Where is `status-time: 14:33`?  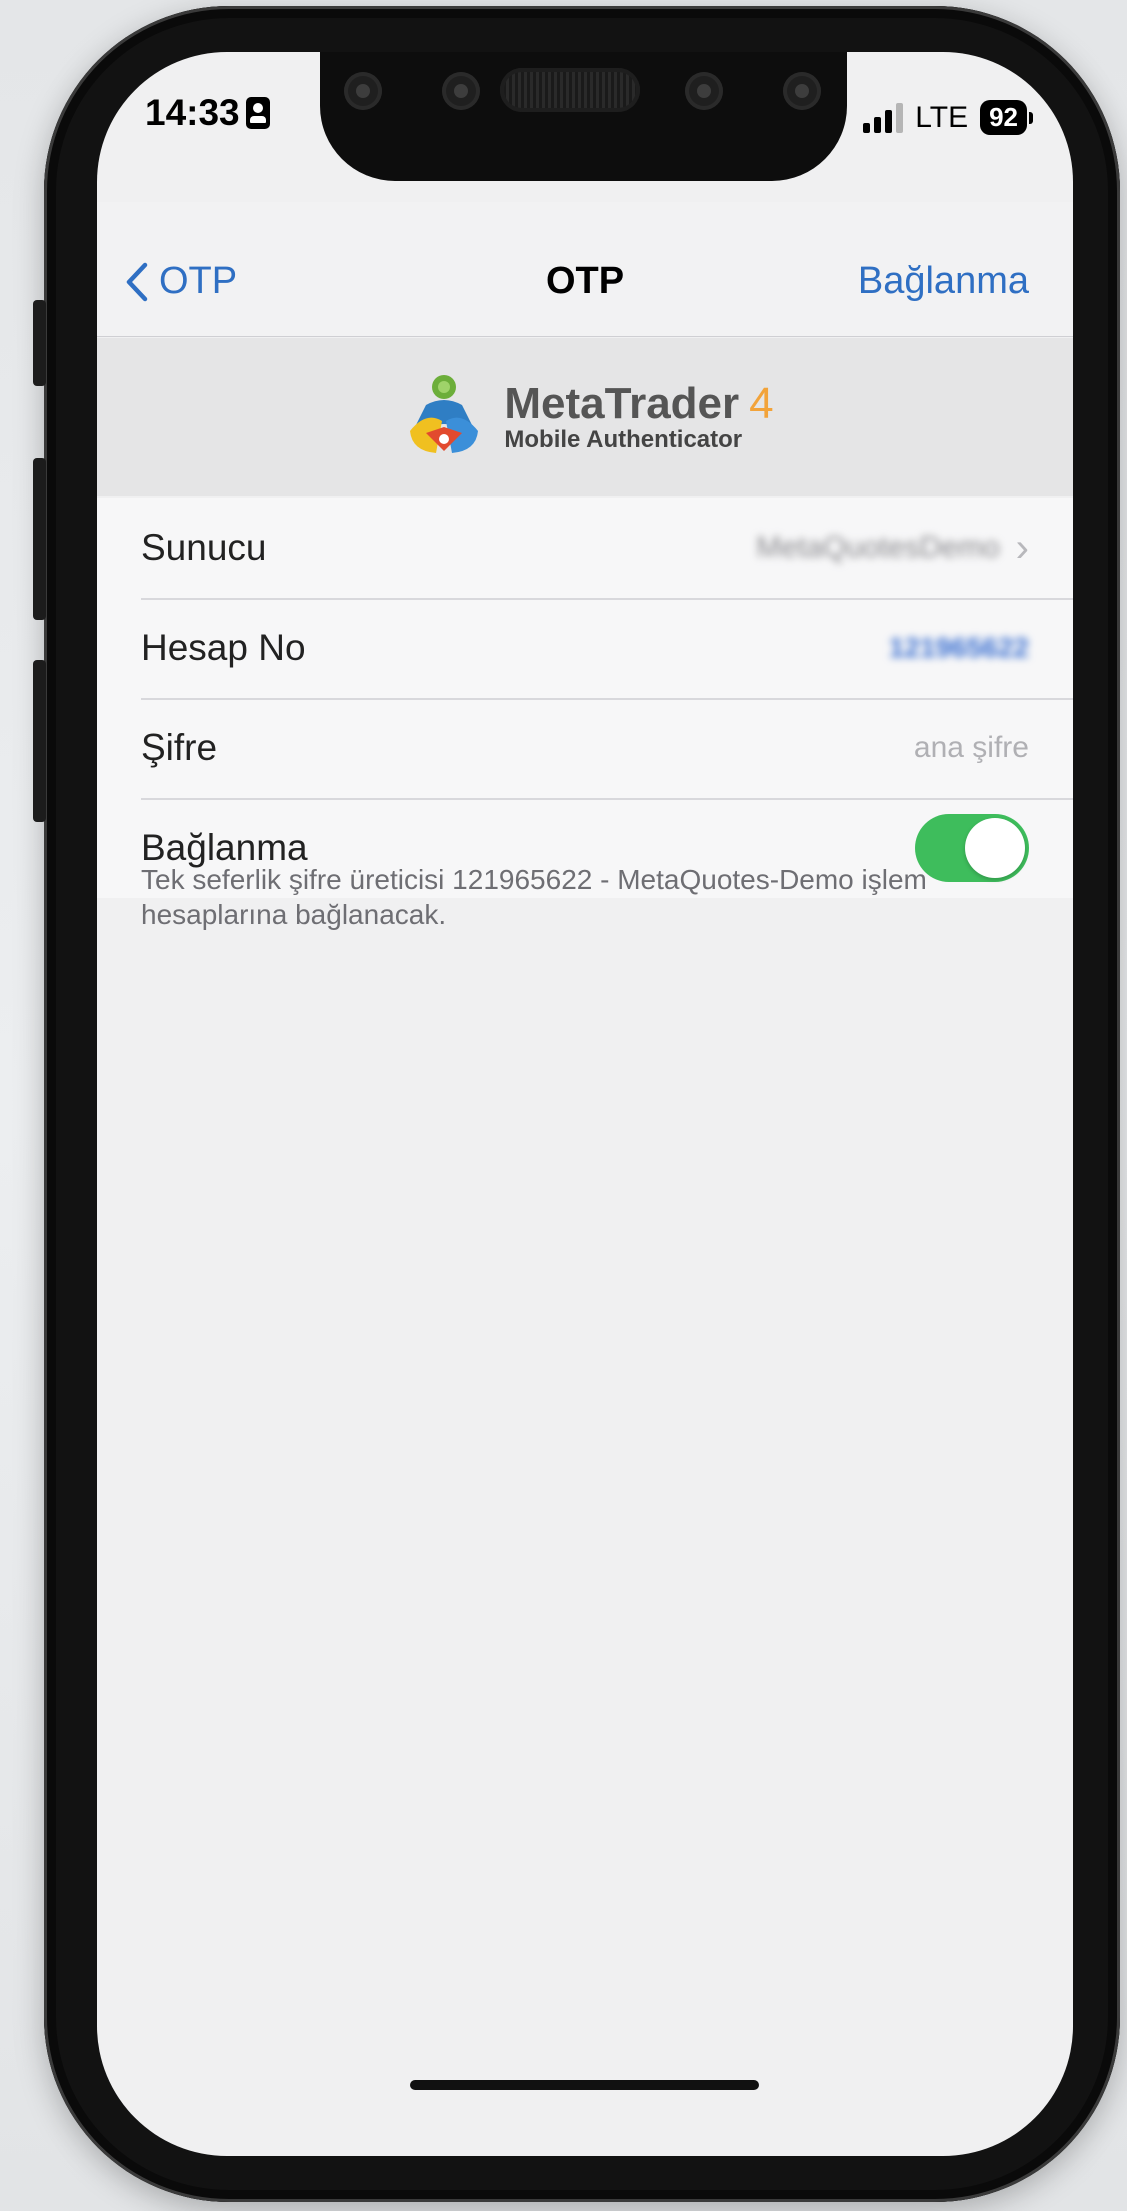 status-time: 14:33 is located at coordinates (207, 113).